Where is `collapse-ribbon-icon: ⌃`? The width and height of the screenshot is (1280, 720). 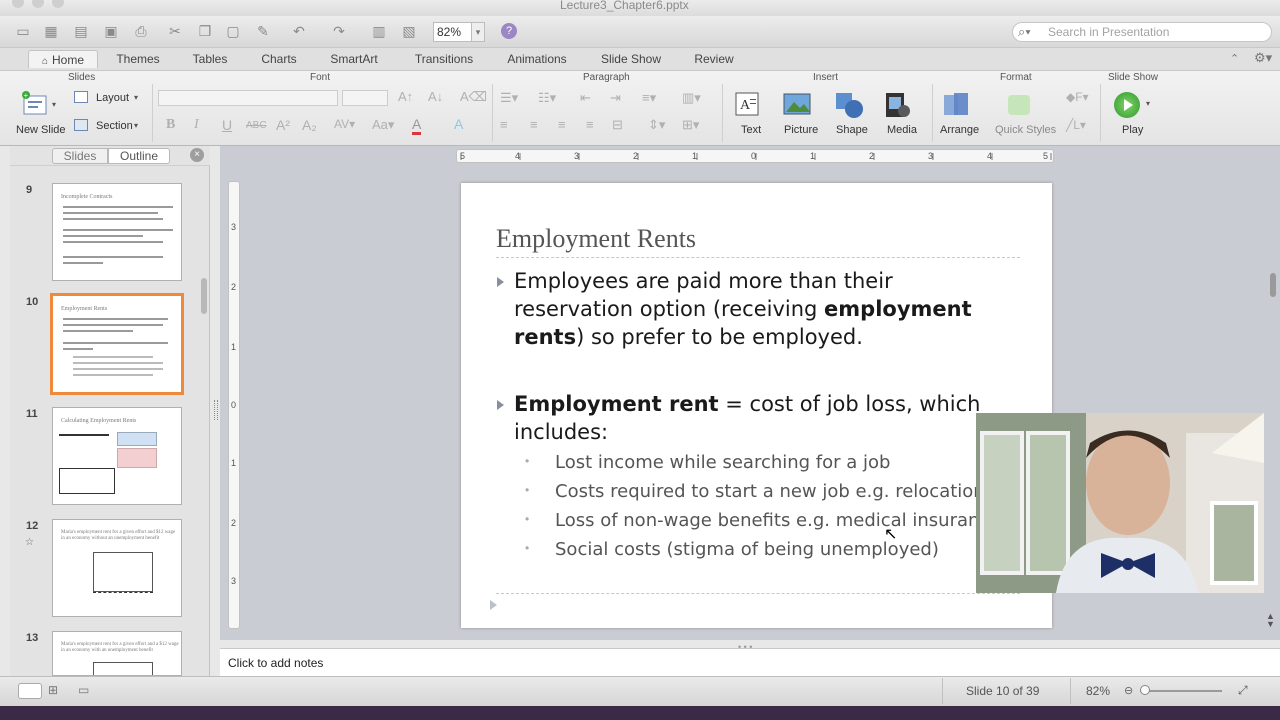 collapse-ribbon-icon: ⌃ is located at coordinates (1234, 58).